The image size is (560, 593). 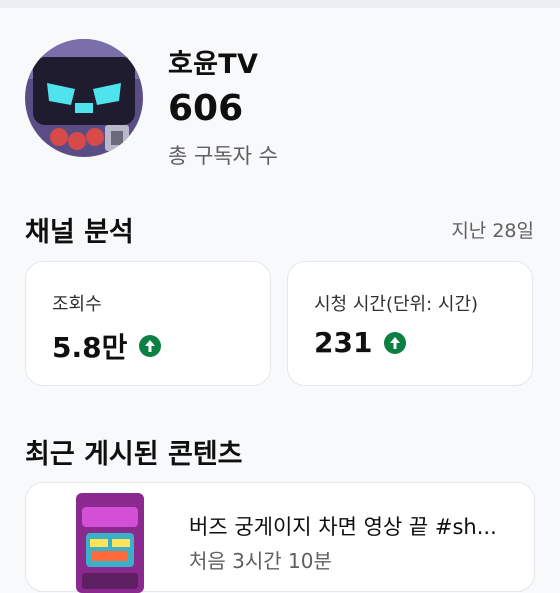 I want to click on watch-time-value-row: 231, so click(x=360, y=342).